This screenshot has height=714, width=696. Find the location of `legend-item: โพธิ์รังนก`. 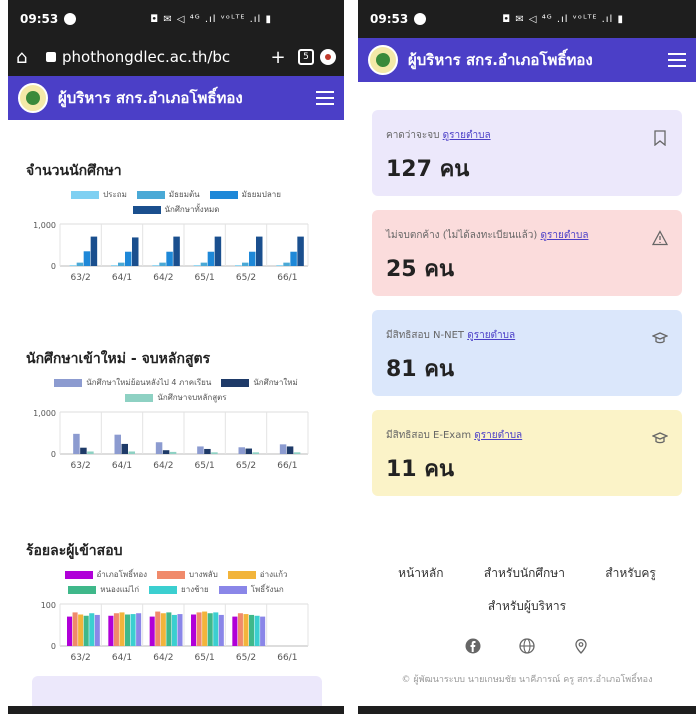

legend-item: โพธิ์รังนก is located at coordinates (251, 589).